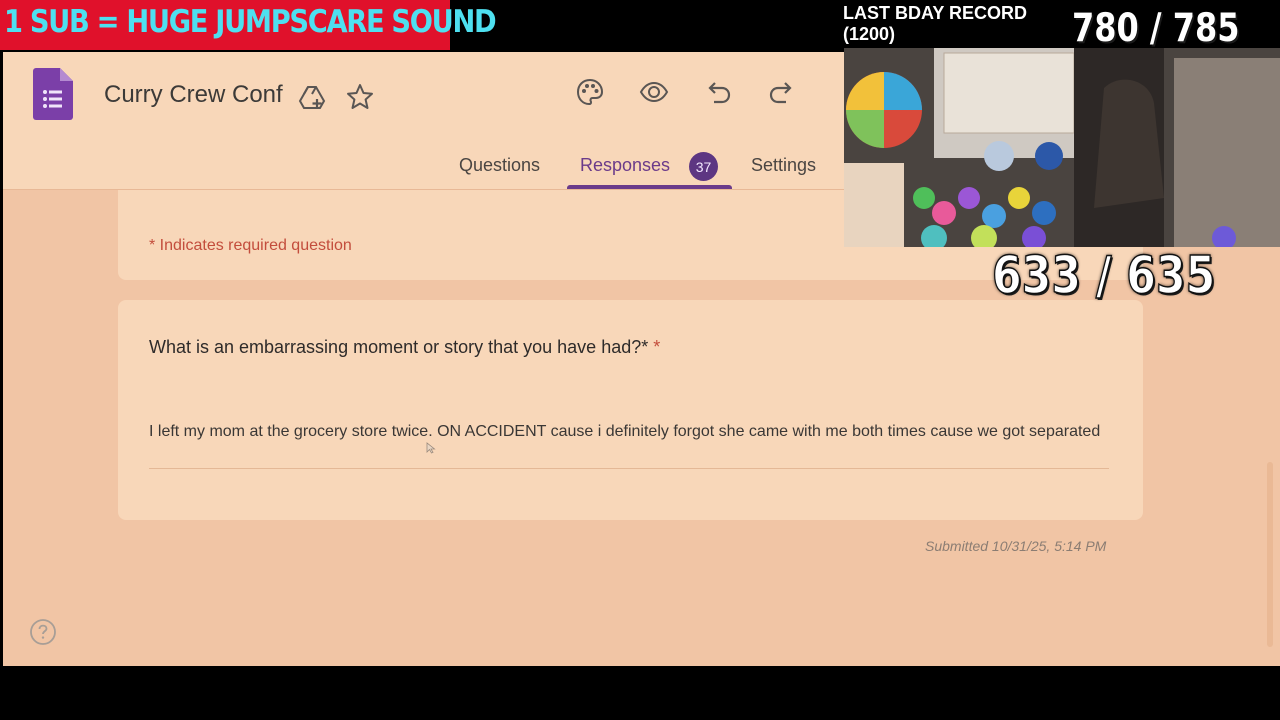  What do you see at coordinates (1270, 554) in the screenshot?
I see `scrollbar` at bounding box center [1270, 554].